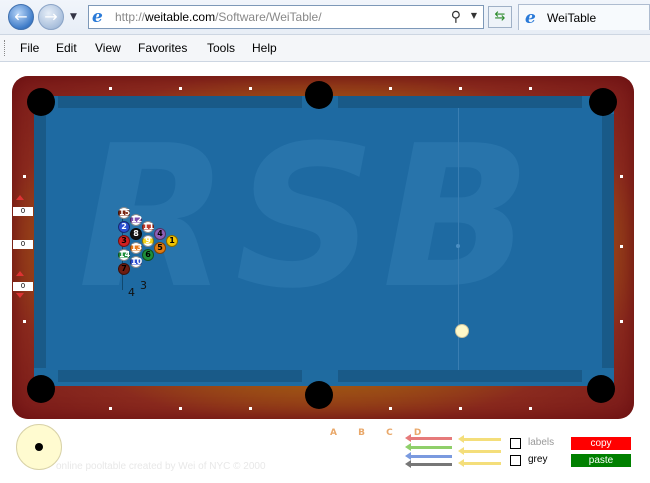  Describe the element at coordinates (541, 442) in the screenshot. I see `labels-checkbox-label: labels` at that location.